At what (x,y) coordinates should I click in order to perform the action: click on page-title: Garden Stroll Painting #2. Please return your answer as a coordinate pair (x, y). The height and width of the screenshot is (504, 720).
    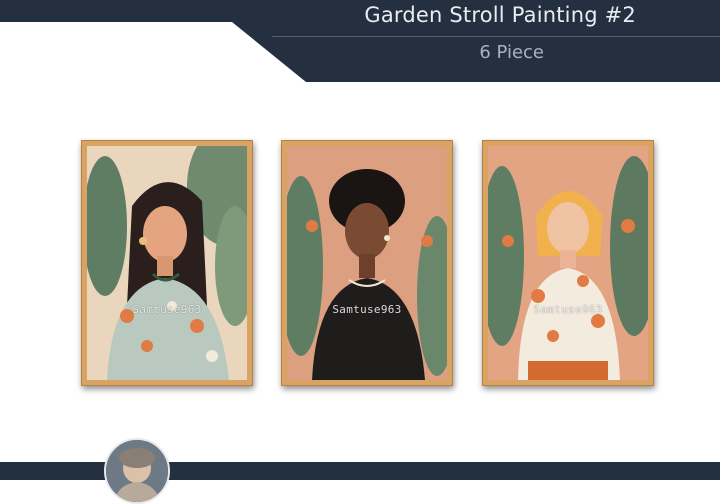
    Looking at the image, I should click on (500, 15).